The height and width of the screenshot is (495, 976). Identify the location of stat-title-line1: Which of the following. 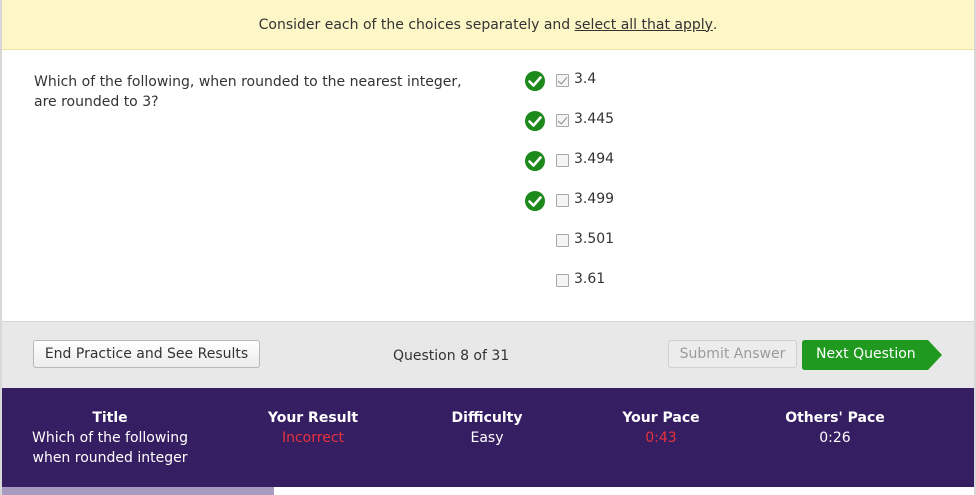
(110, 438).